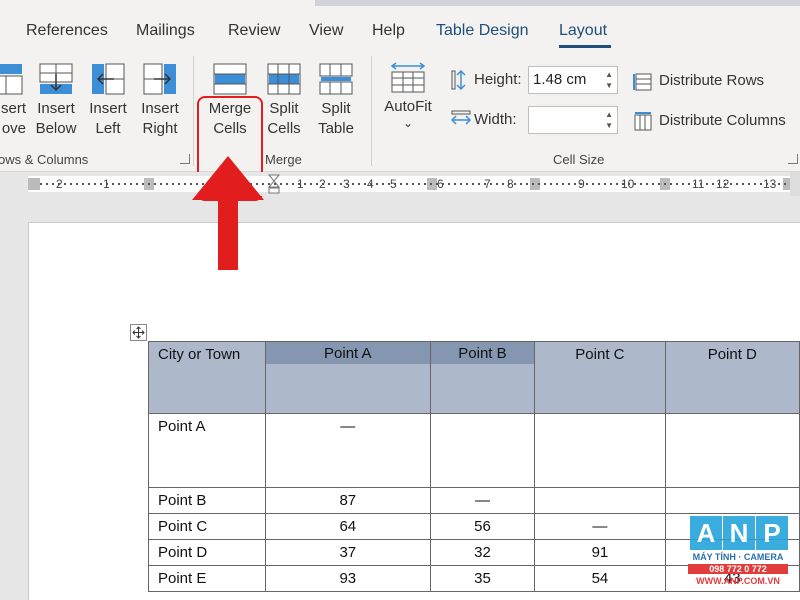 The height and width of the screenshot is (600, 800). What do you see at coordinates (207, 377) in the screenshot?
I see `header-cell-city: City or Town` at bounding box center [207, 377].